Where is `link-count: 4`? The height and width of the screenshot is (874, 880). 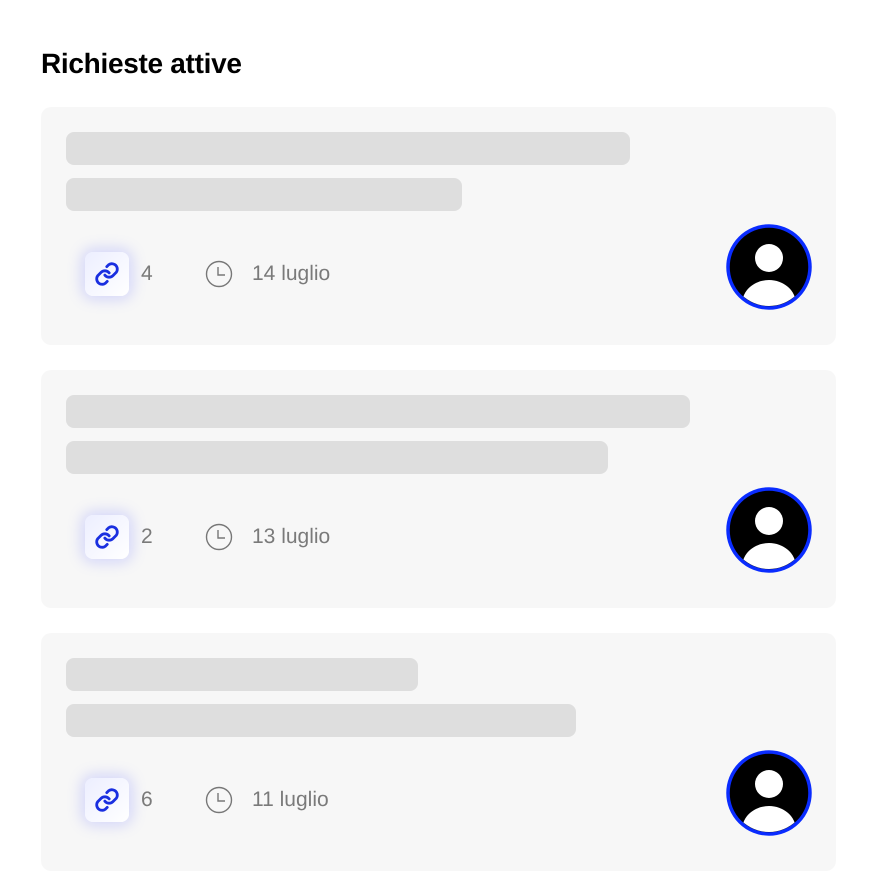 link-count: 4 is located at coordinates (147, 274).